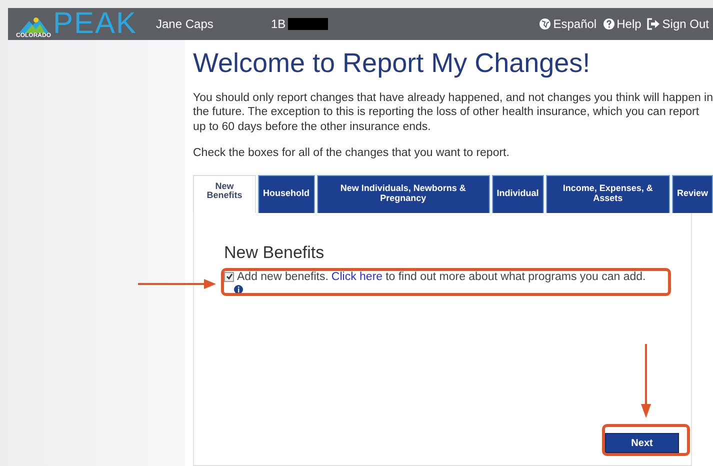  What do you see at coordinates (95, 24) in the screenshot?
I see `logo-text: PEAK` at bounding box center [95, 24].